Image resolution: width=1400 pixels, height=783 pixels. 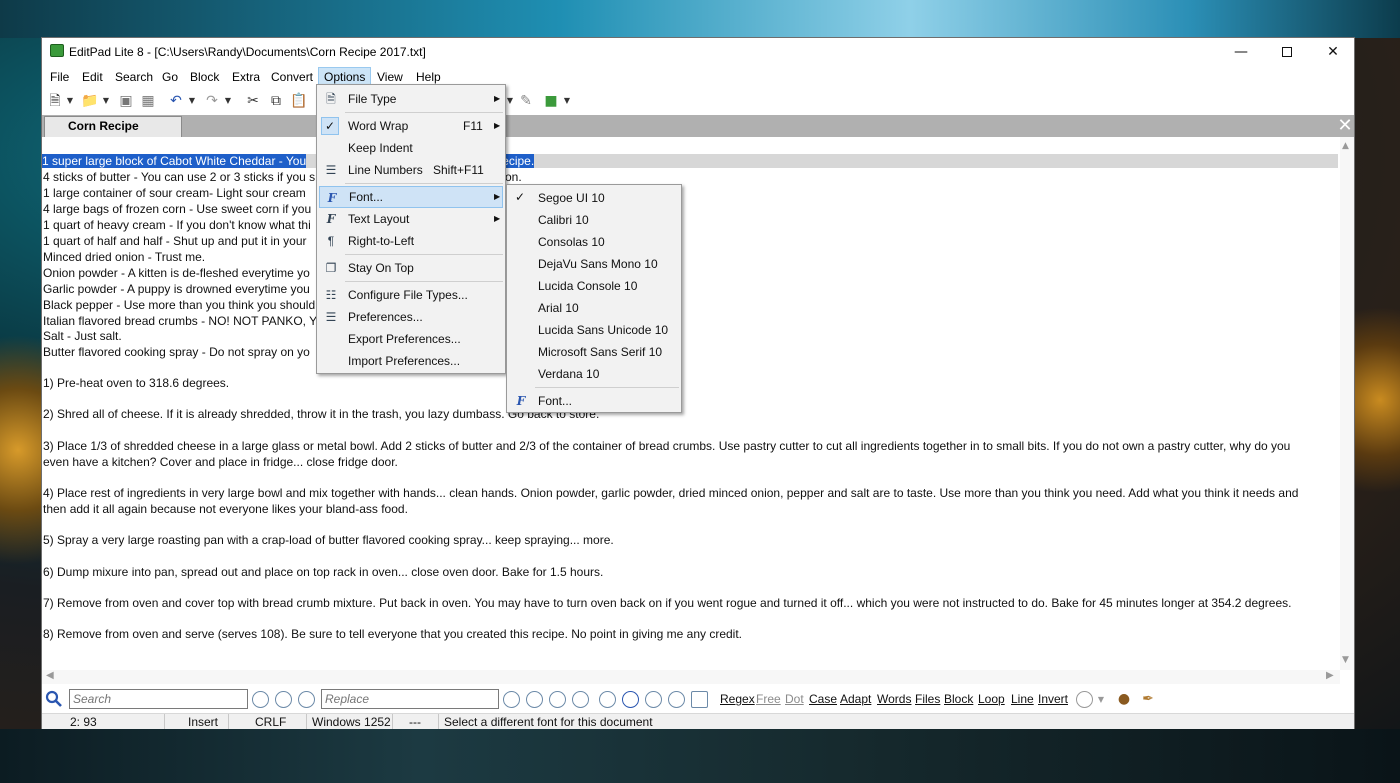 What do you see at coordinates (299, 101) in the screenshot?
I see `paste-icon: 📋` at bounding box center [299, 101].